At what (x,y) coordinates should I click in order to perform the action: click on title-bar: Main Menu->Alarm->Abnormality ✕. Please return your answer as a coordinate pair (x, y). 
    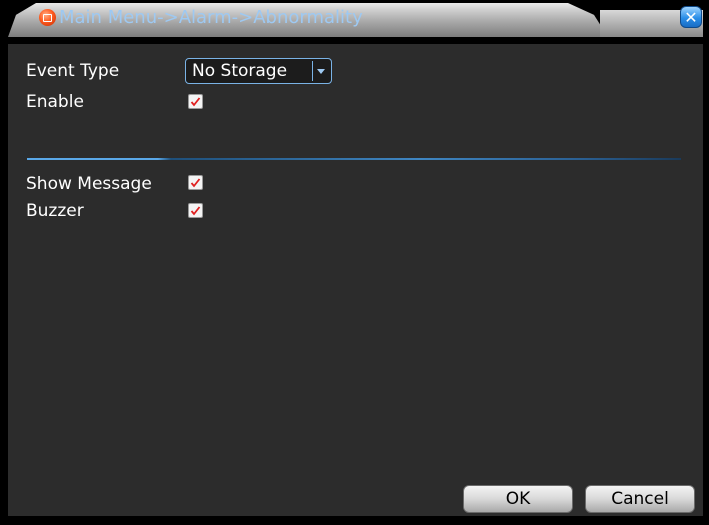
    Looking at the image, I should click on (354, 22).